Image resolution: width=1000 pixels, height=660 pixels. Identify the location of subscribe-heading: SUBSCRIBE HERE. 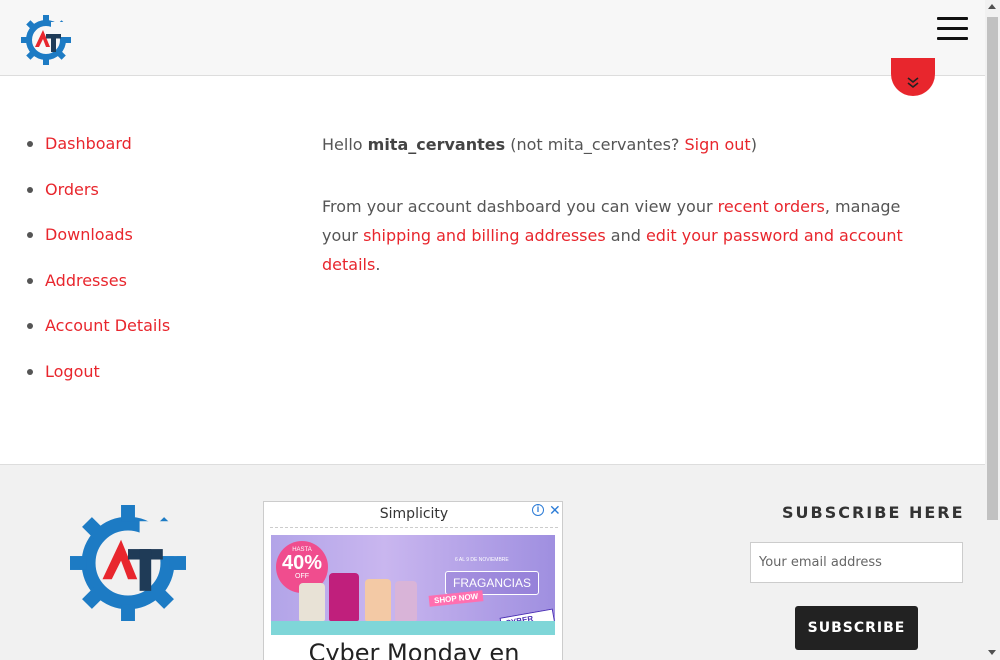
(873, 512).